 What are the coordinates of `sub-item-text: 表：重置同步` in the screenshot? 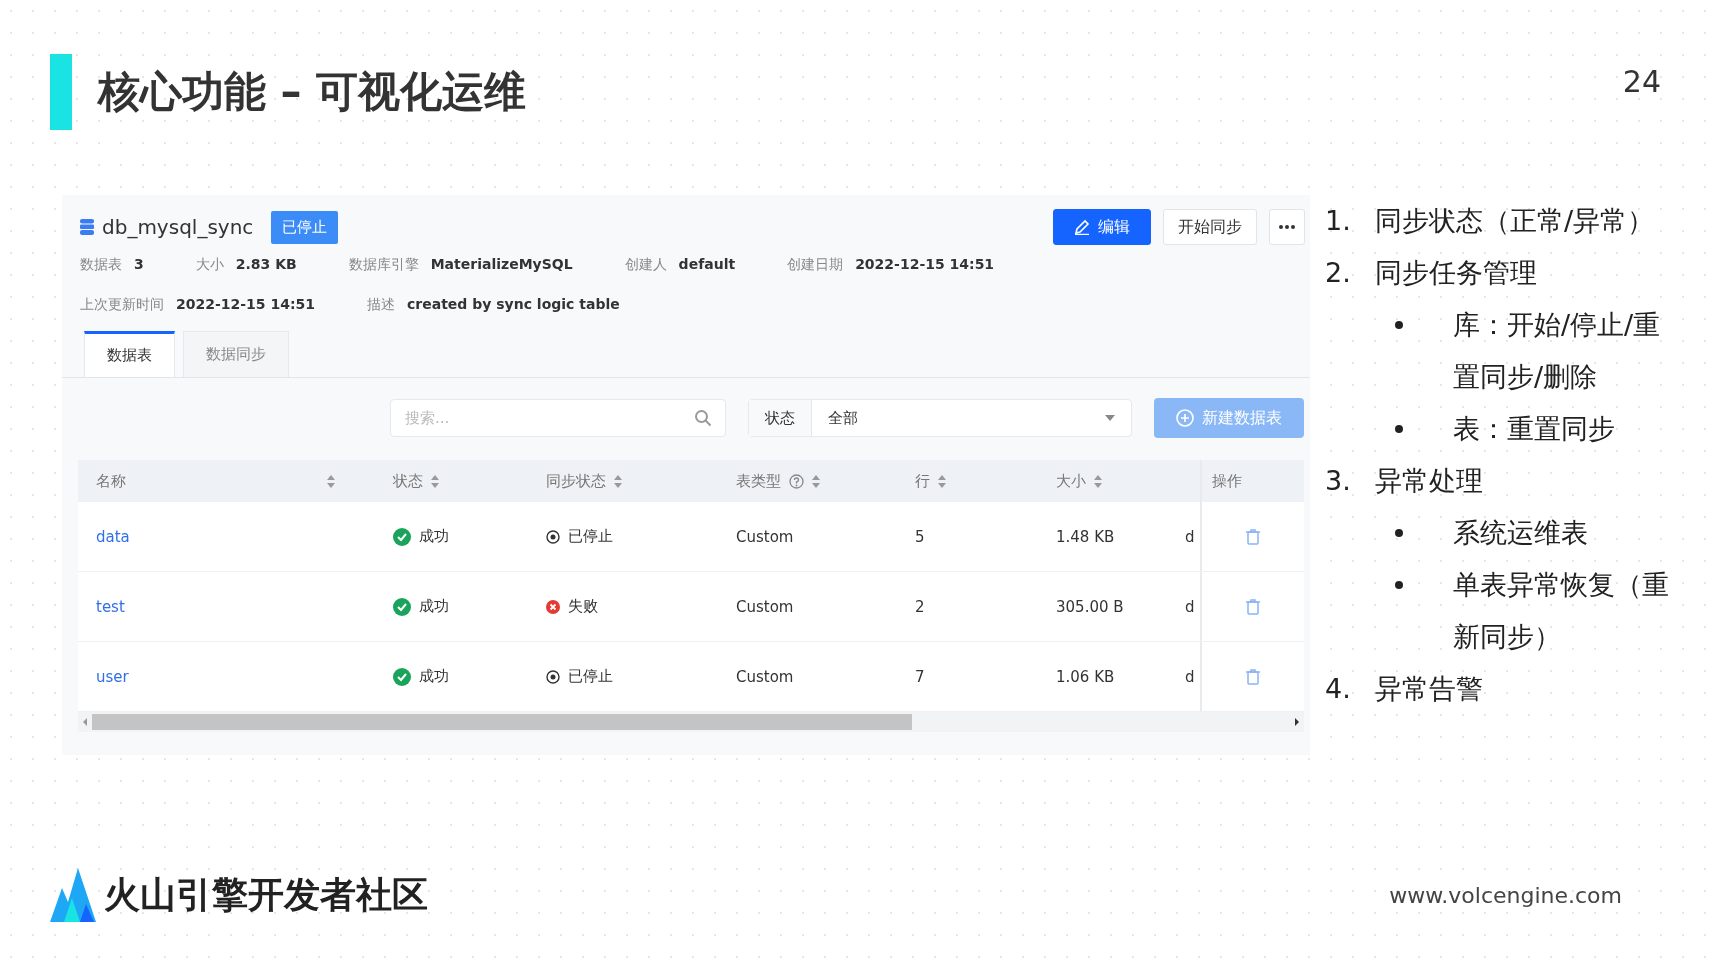 It's located at (1534, 429).